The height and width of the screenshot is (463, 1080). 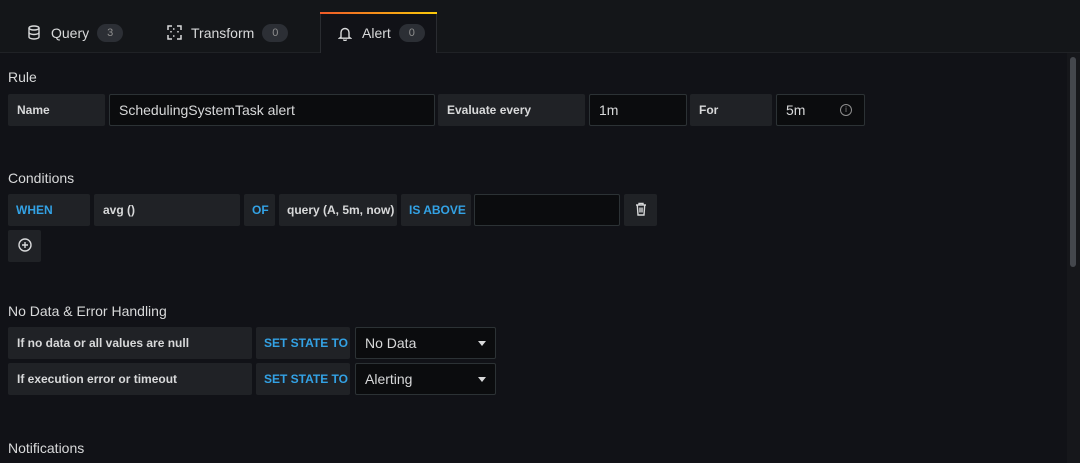 I want to click on tab-query-label: Query, so click(x=70, y=32).